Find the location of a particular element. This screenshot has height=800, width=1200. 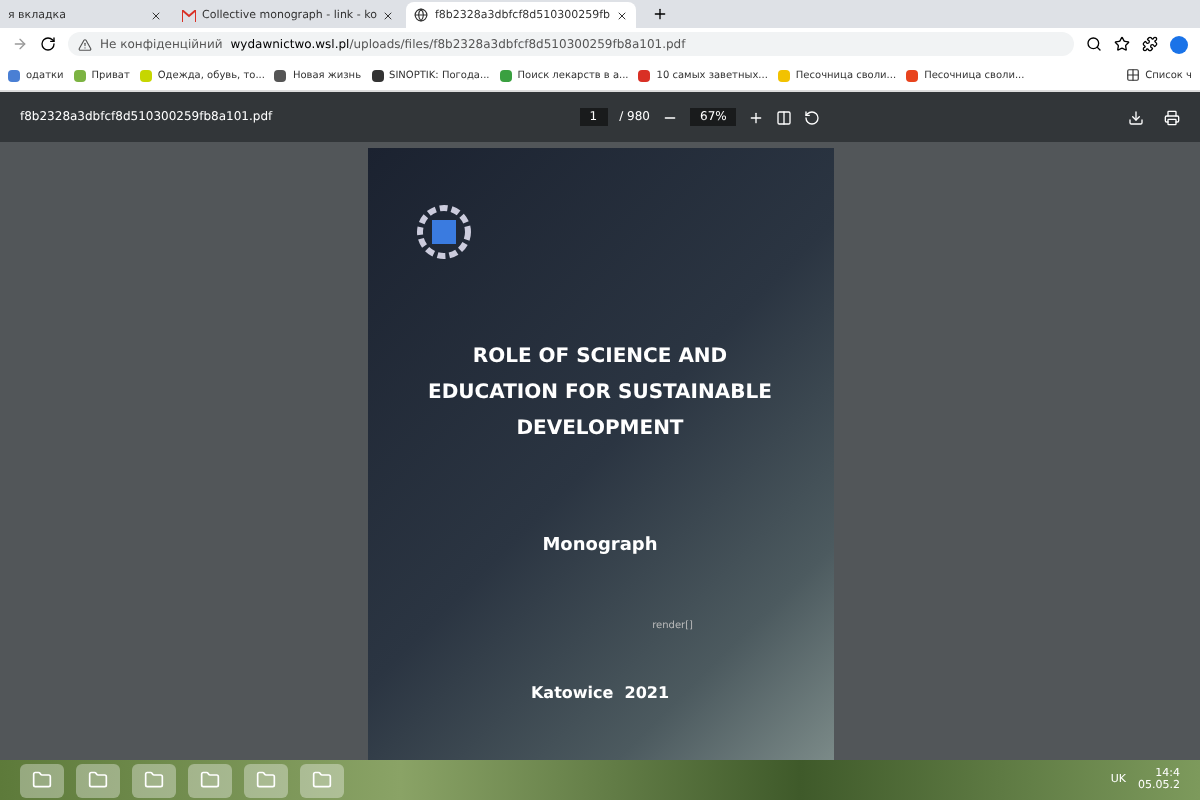

mail-icon is located at coordinates (189, 15).